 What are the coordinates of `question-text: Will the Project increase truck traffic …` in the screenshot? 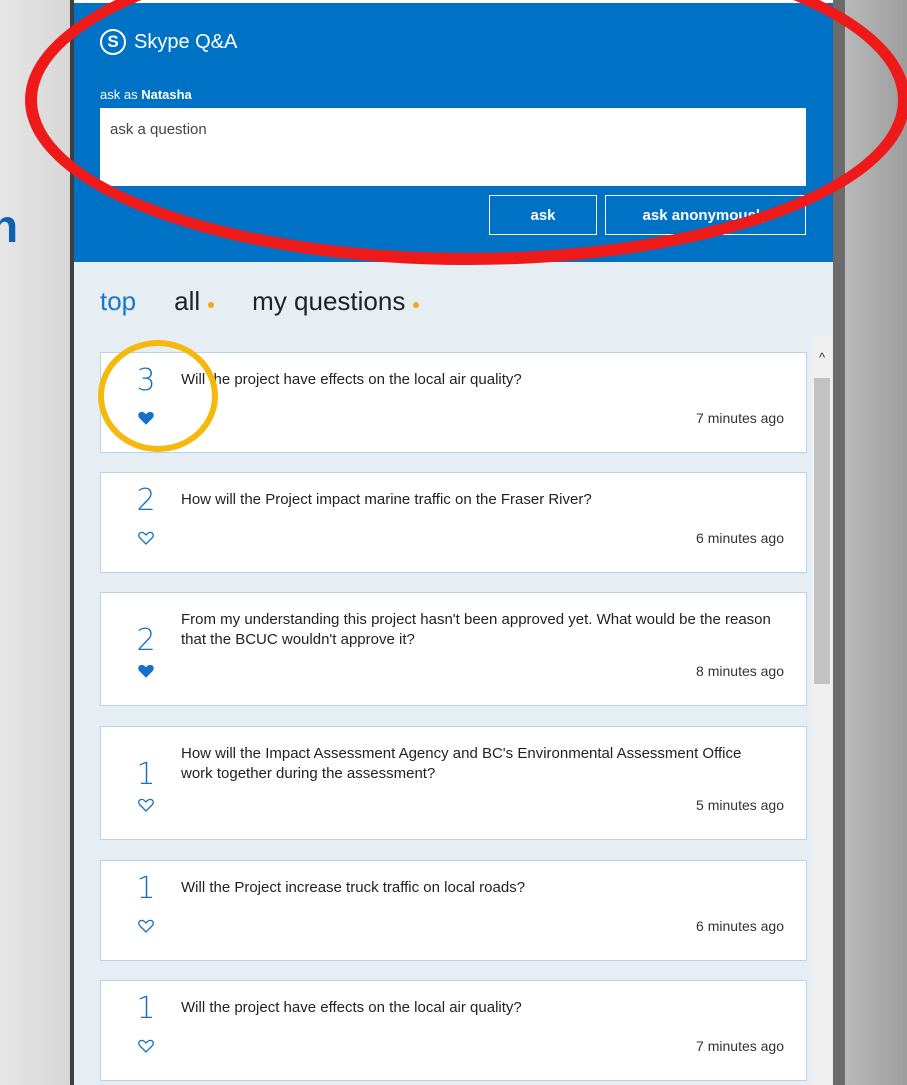 It's located at (353, 887).